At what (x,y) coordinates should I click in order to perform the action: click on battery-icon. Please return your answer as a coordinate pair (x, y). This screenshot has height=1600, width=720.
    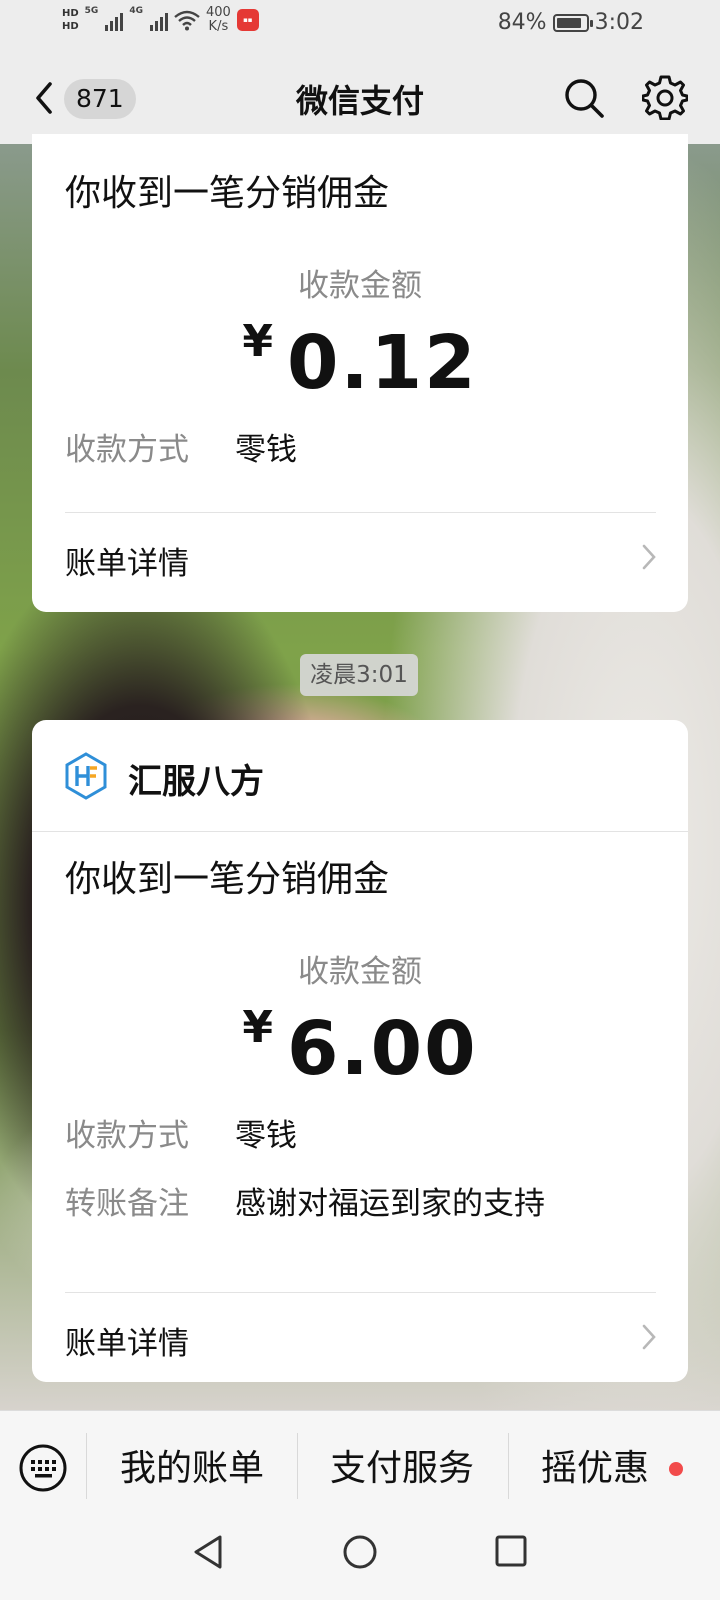
    Looking at the image, I should click on (572, 22).